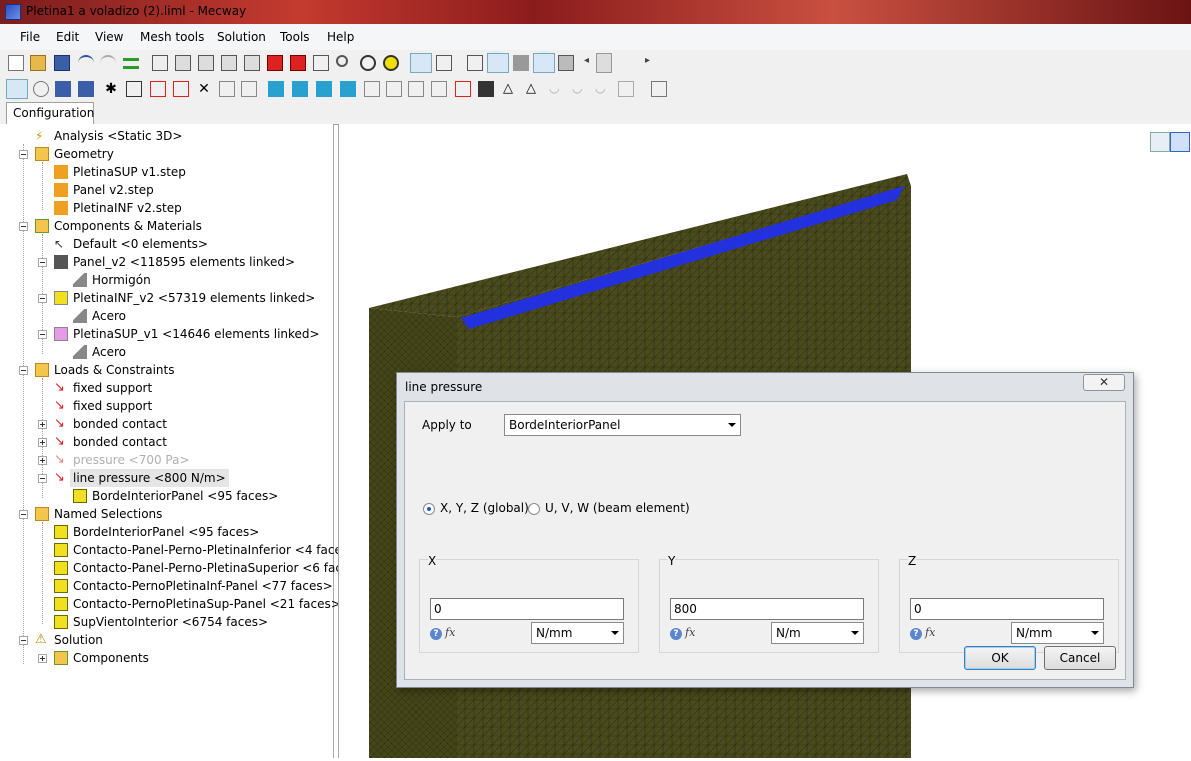 This screenshot has height=761, width=1191. What do you see at coordinates (1000, 658) in the screenshot?
I see `ok-button: OK` at bounding box center [1000, 658].